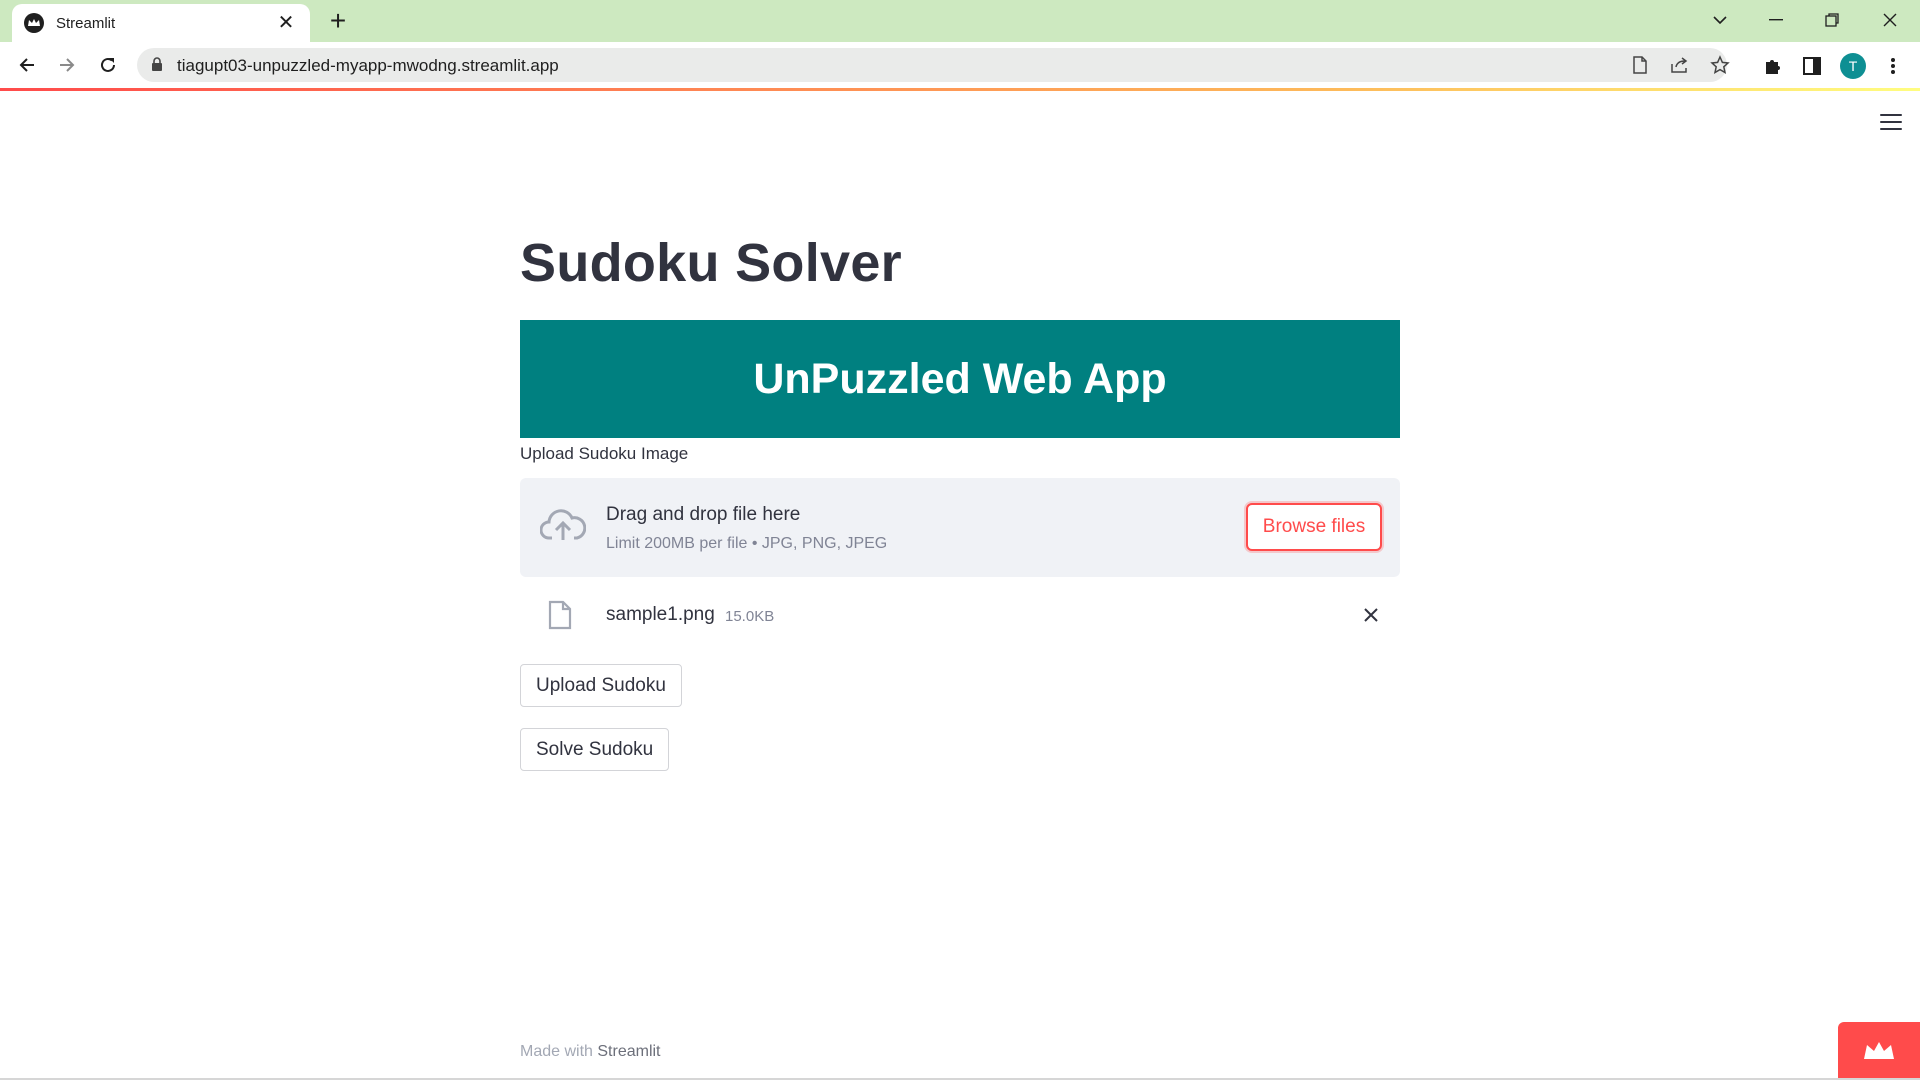  What do you see at coordinates (161, 23) in the screenshot?
I see `browser-tab: Streamlit ✕` at bounding box center [161, 23].